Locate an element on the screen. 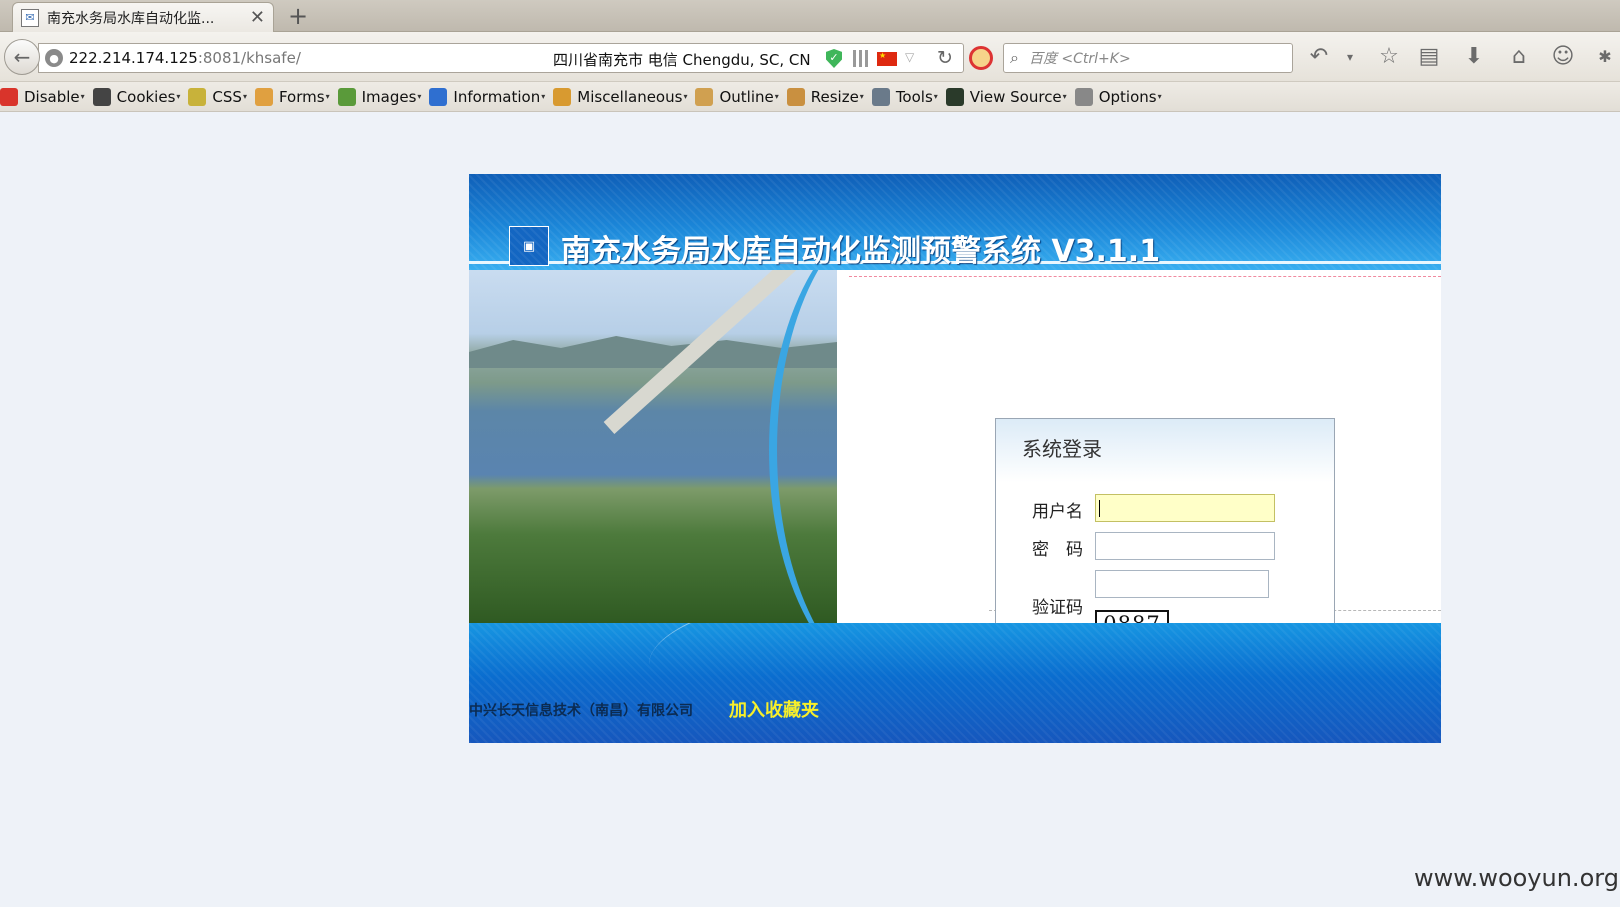 Image resolution: width=1620 pixels, height=907 pixels. forms-icon is located at coordinates (263, 96).